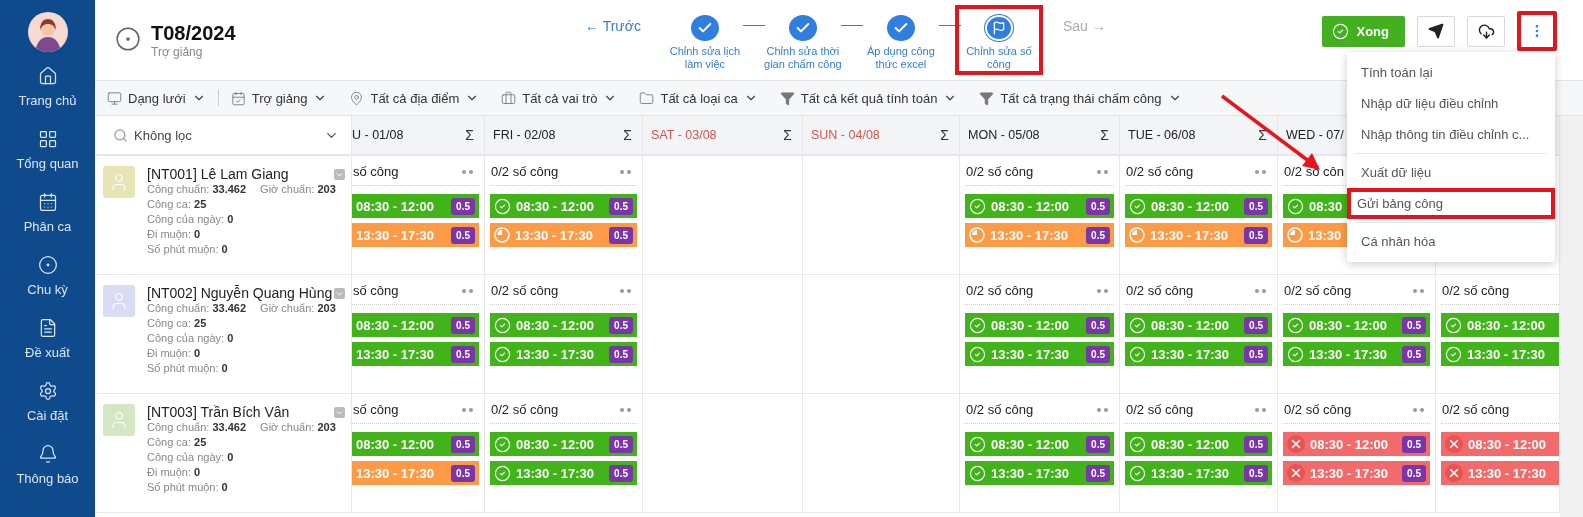 The height and width of the screenshot is (517, 1583). What do you see at coordinates (1314, 171) in the screenshot?
I see `work-count: 0/2 số côn` at bounding box center [1314, 171].